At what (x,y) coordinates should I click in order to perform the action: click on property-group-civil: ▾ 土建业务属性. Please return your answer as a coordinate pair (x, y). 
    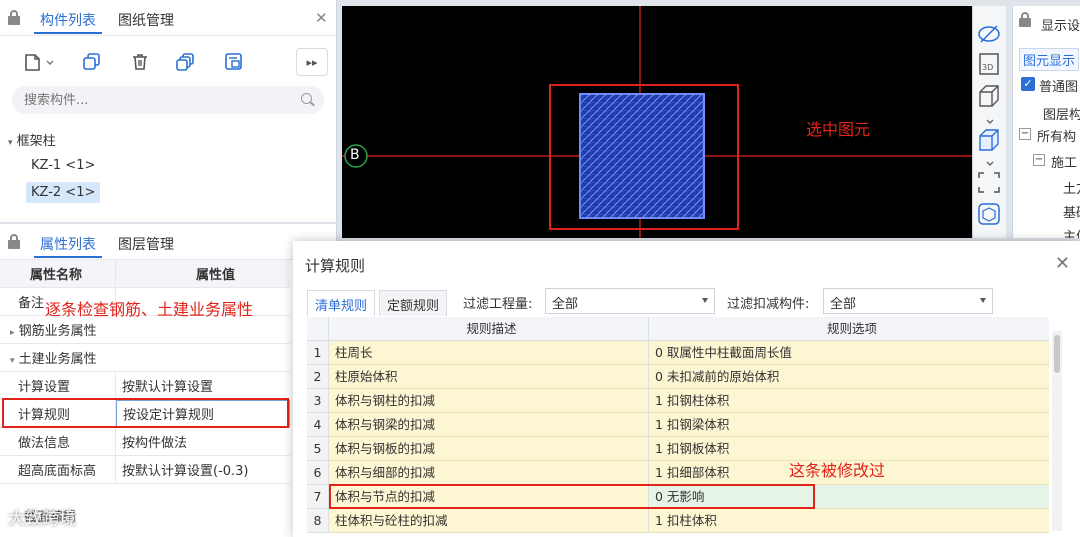
    Looking at the image, I should click on (145, 358).